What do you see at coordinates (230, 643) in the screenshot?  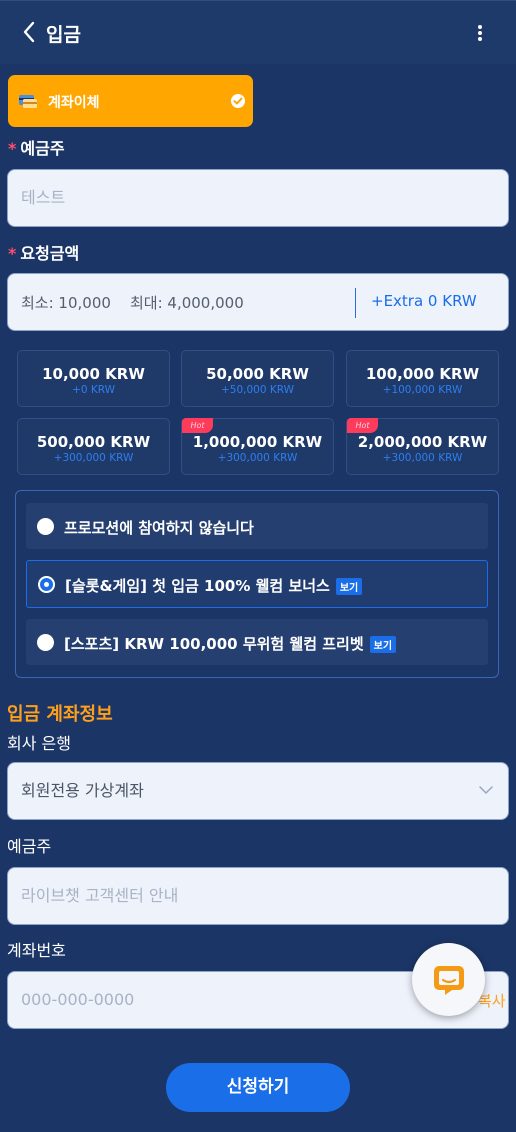 I see `promotion-label: [스포츠] KRW 100,000 무위험 웰컴 프리벳 보기` at bounding box center [230, 643].